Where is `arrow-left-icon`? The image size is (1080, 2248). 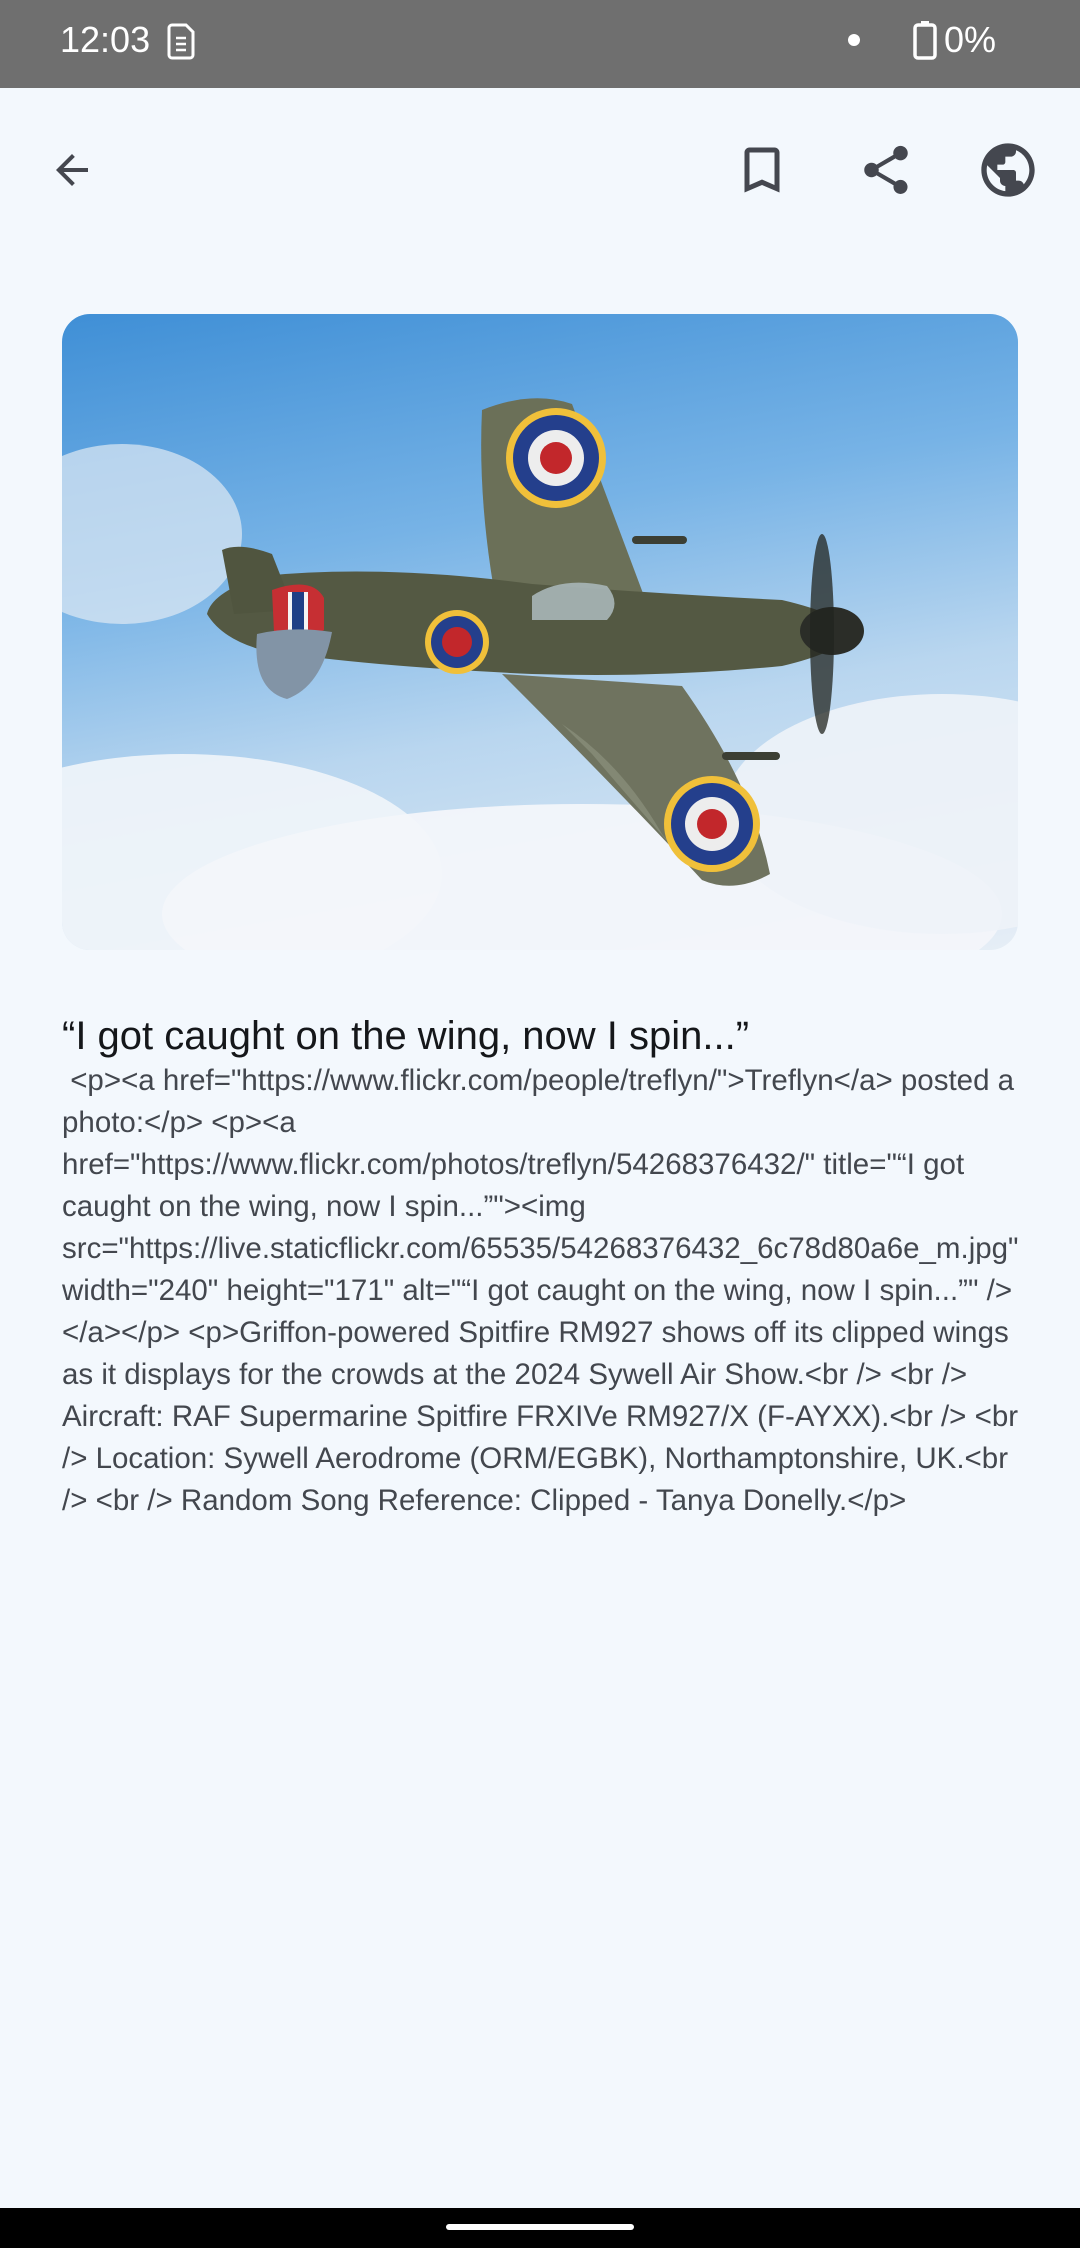 arrow-left-icon is located at coordinates (72, 170).